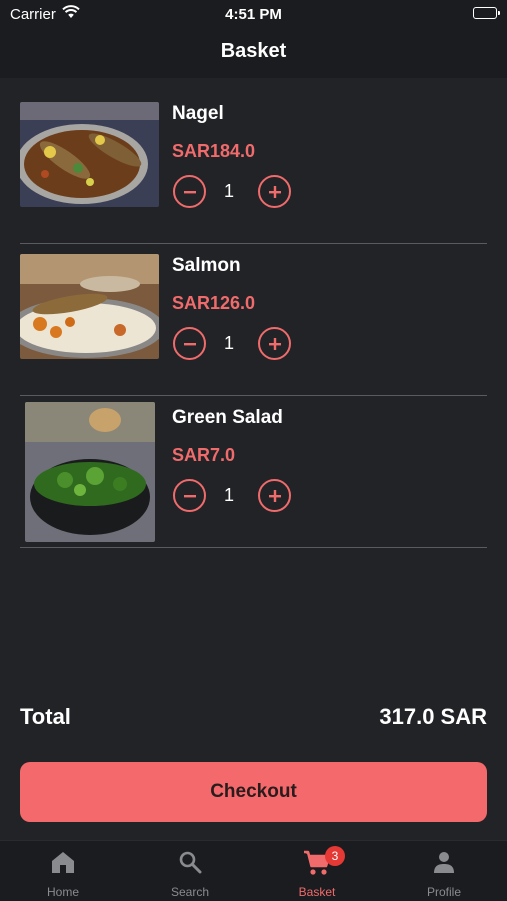  Describe the element at coordinates (206, 265) in the screenshot. I see `item-name: Salmon` at that location.